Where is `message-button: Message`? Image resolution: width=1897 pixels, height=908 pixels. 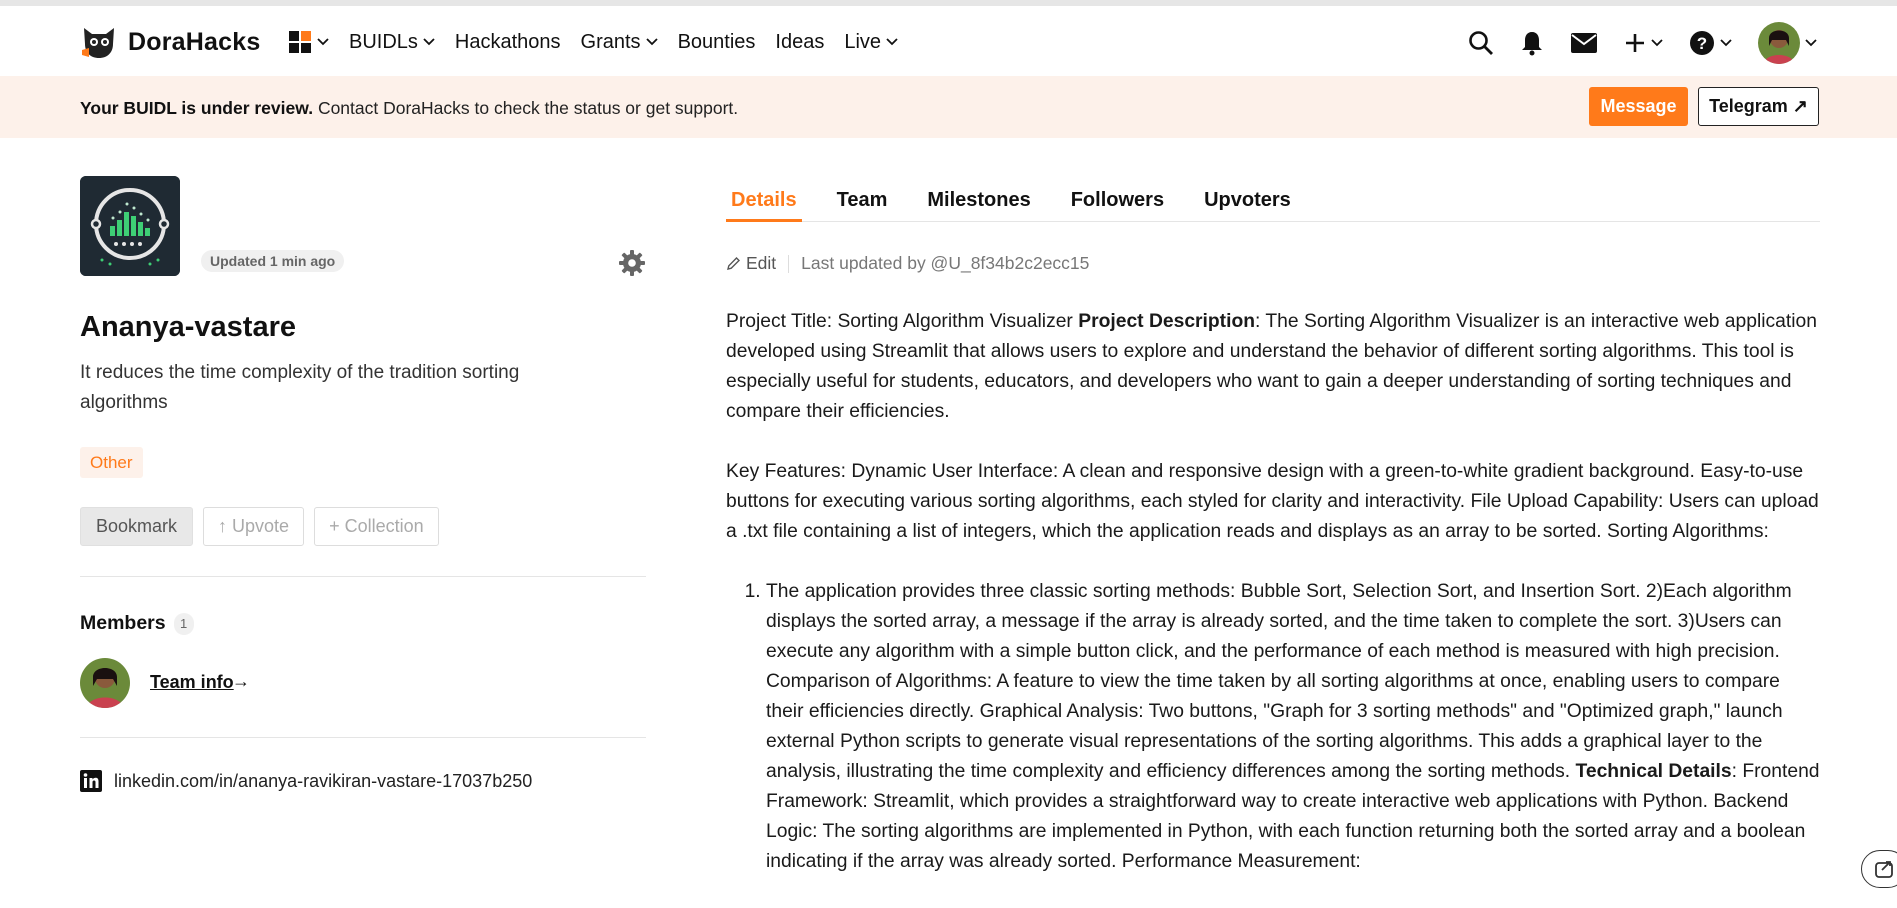 message-button: Message is located at coordinates (1638, 106).